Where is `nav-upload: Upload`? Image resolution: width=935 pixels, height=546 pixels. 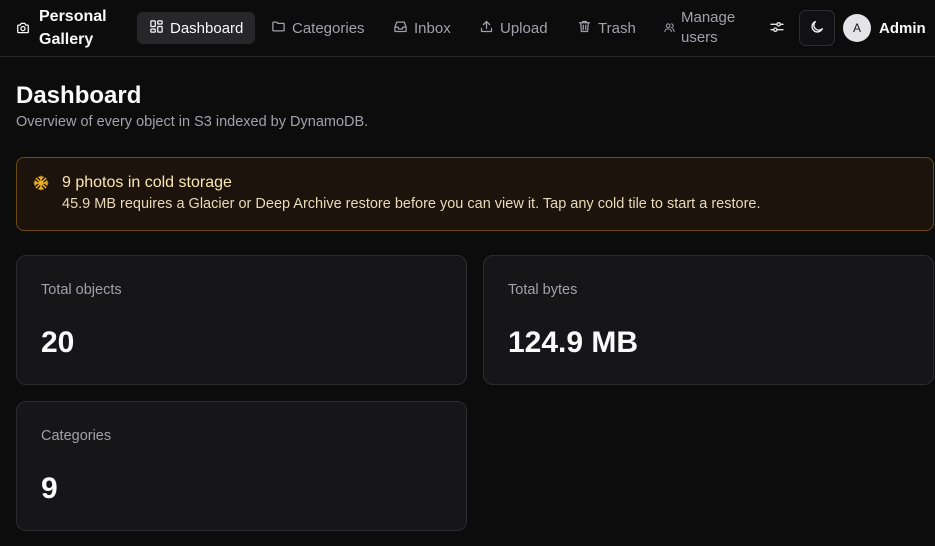 nav-upload: Upload is located at coordinates (513, 28).